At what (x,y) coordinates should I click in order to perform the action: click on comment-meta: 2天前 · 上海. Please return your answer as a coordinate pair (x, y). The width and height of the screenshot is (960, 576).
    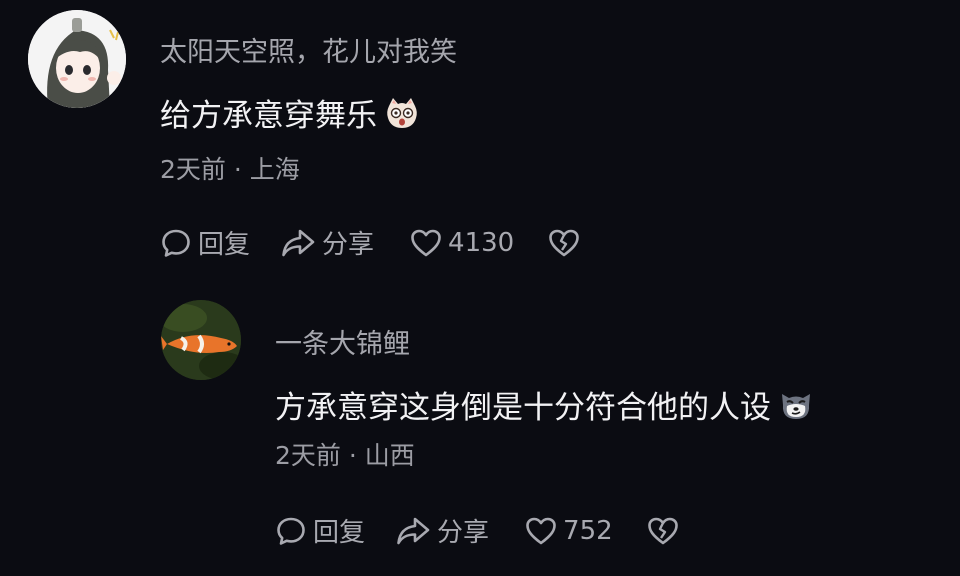
    Looking at the image, I should click on (230, 169).